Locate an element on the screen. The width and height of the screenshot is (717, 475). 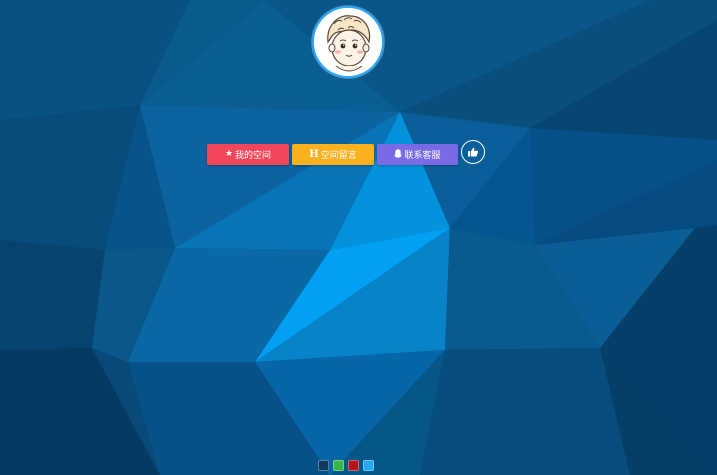
space-message-button: H 空间留言 is located at coordinates (333, 154).